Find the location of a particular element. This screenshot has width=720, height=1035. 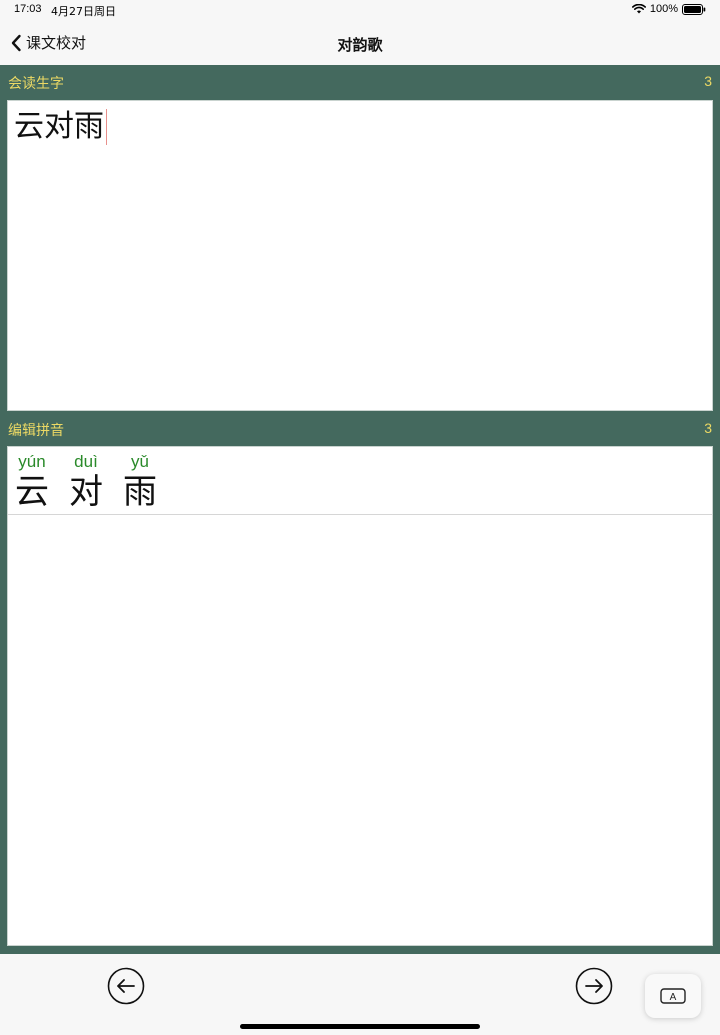

arrow-right-circle-icon is located at coordinates (594, 986).